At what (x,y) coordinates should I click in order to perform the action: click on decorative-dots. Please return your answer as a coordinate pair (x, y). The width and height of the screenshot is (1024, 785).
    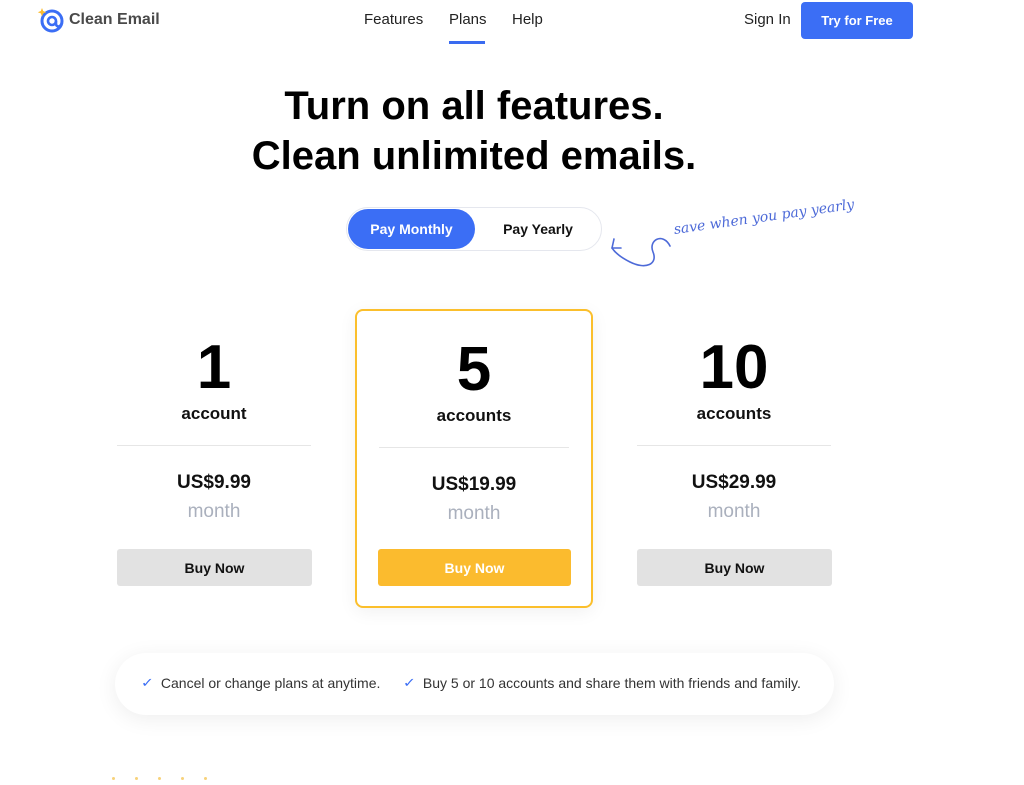
    Looking at the image, I should click on (159, 778).